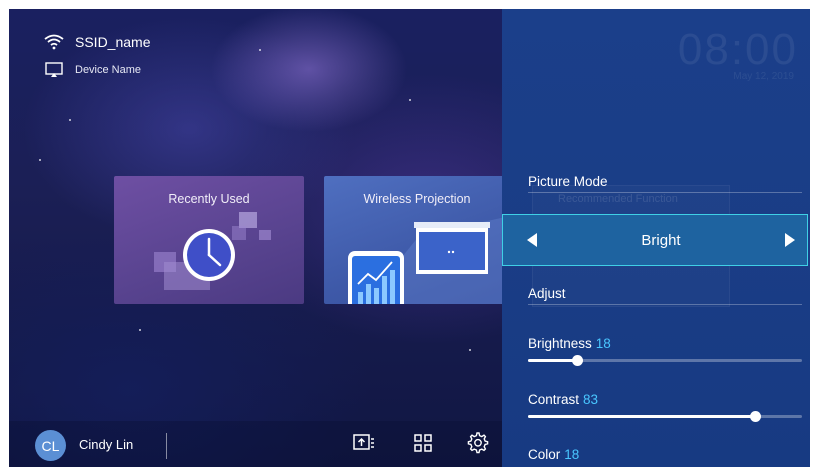 The height and width of the screenshot is (467, 819). I want to click on color-value: 18, so click(572, 454).